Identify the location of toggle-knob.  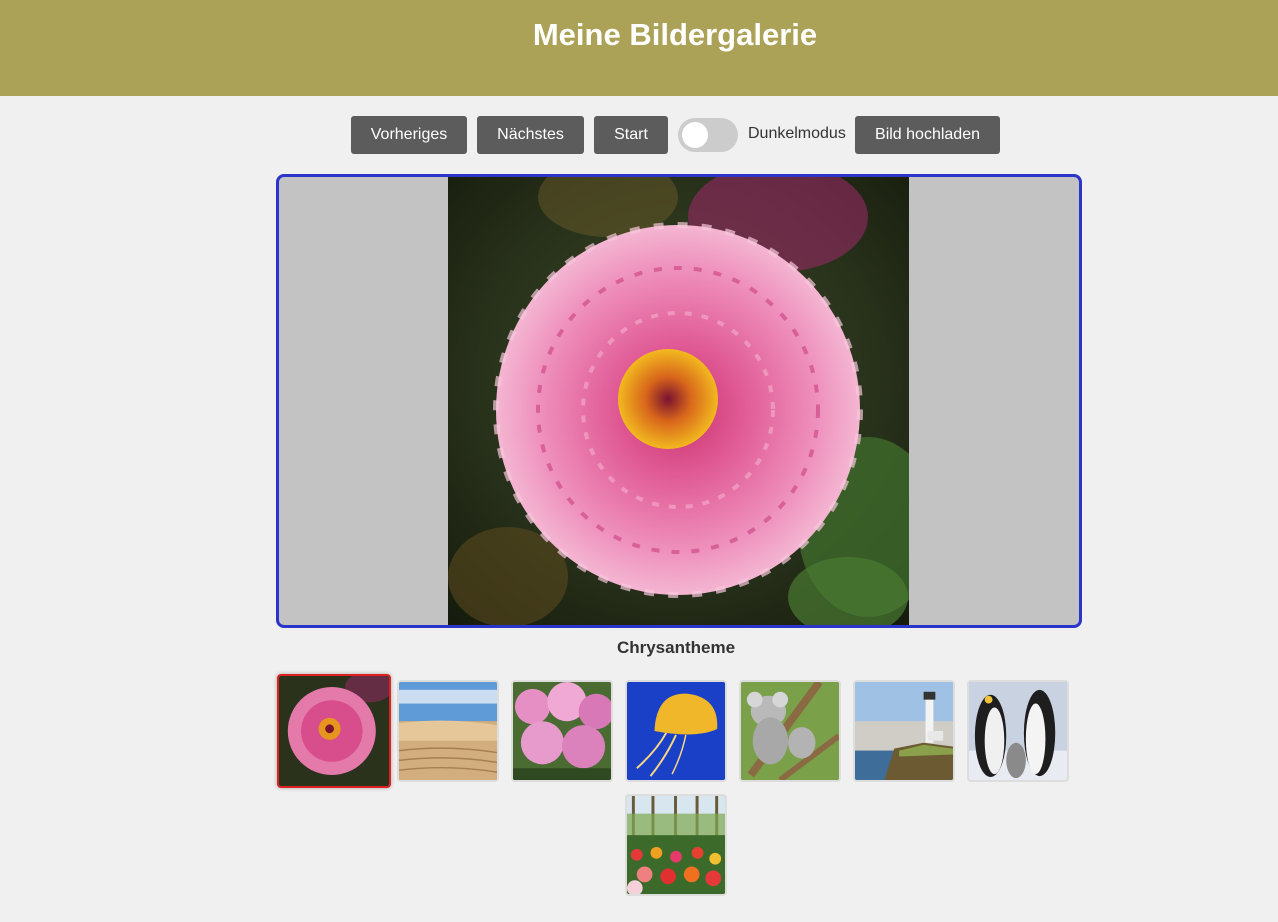
(695, 135).